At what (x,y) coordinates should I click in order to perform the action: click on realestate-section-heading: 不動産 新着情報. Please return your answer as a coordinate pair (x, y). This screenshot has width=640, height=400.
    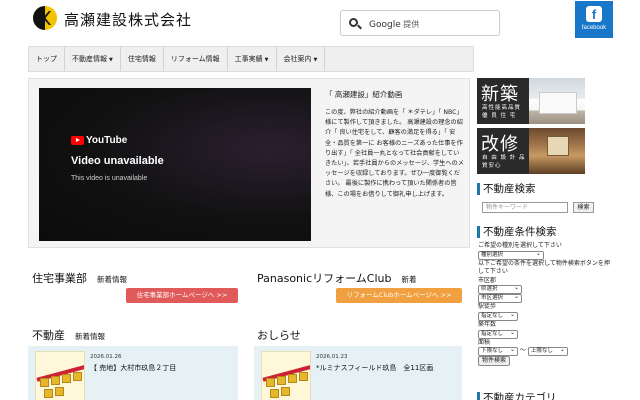
    Looking at the image, I should click on (68, 335).